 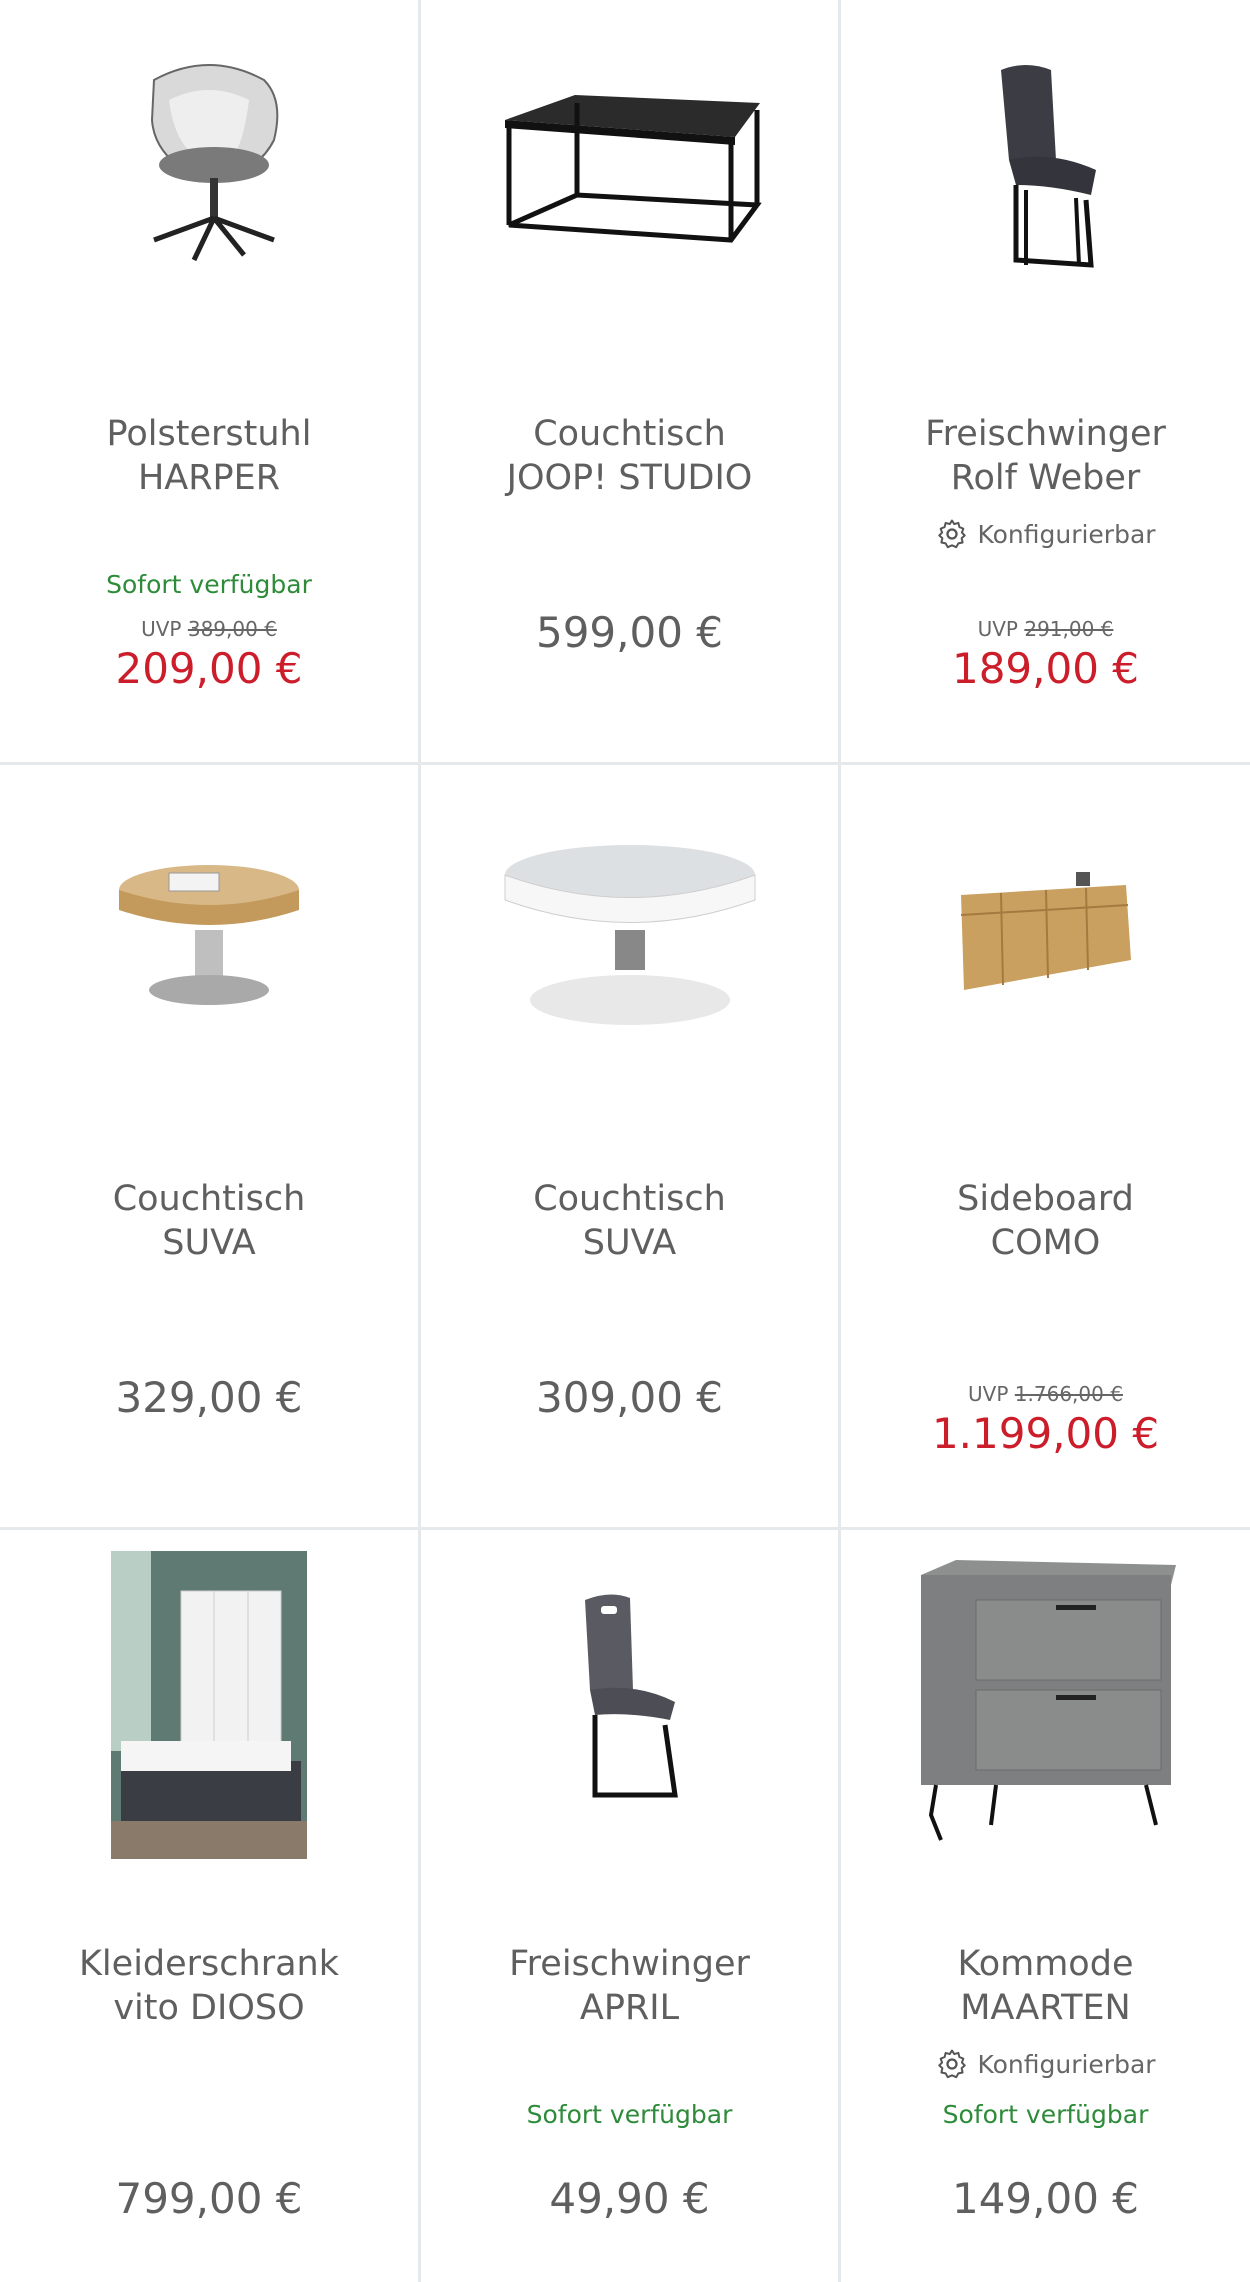 What do you see at coordinates (209, 478) in the screenshot?
I see `product-model: HARPER` at bounding box center [209, 478].